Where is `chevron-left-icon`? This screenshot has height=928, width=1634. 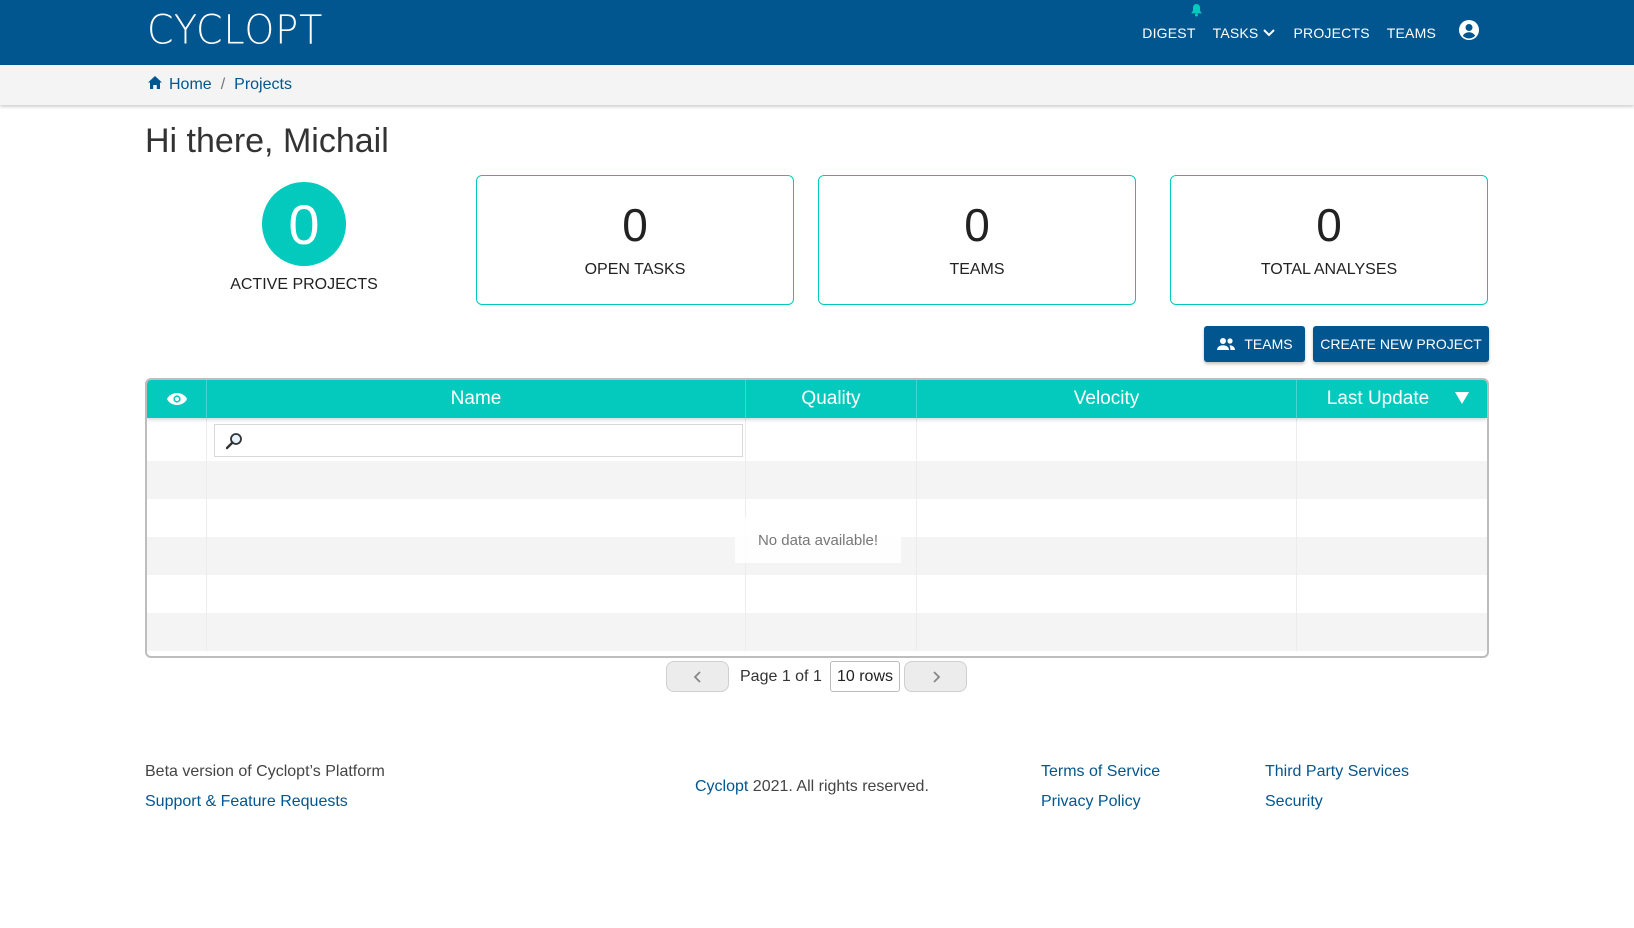
chevron-left-icon is located at coordinates (697, 676).